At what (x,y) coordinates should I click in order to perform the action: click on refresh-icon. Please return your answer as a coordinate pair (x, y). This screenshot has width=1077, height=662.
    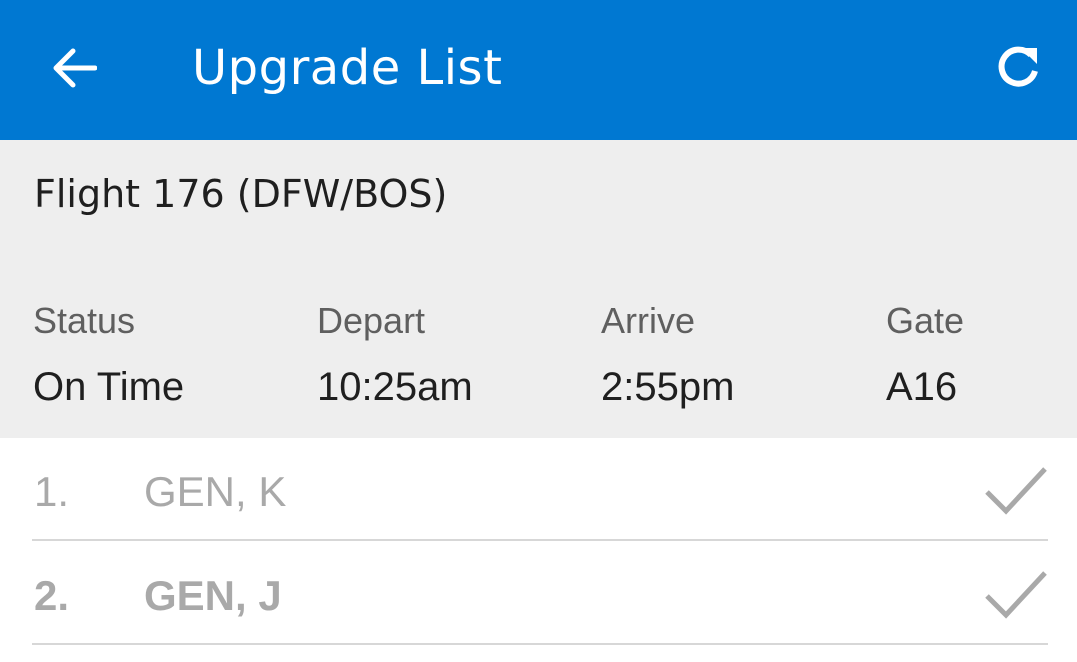
    Looking at the image, I should click on (1018, 66).